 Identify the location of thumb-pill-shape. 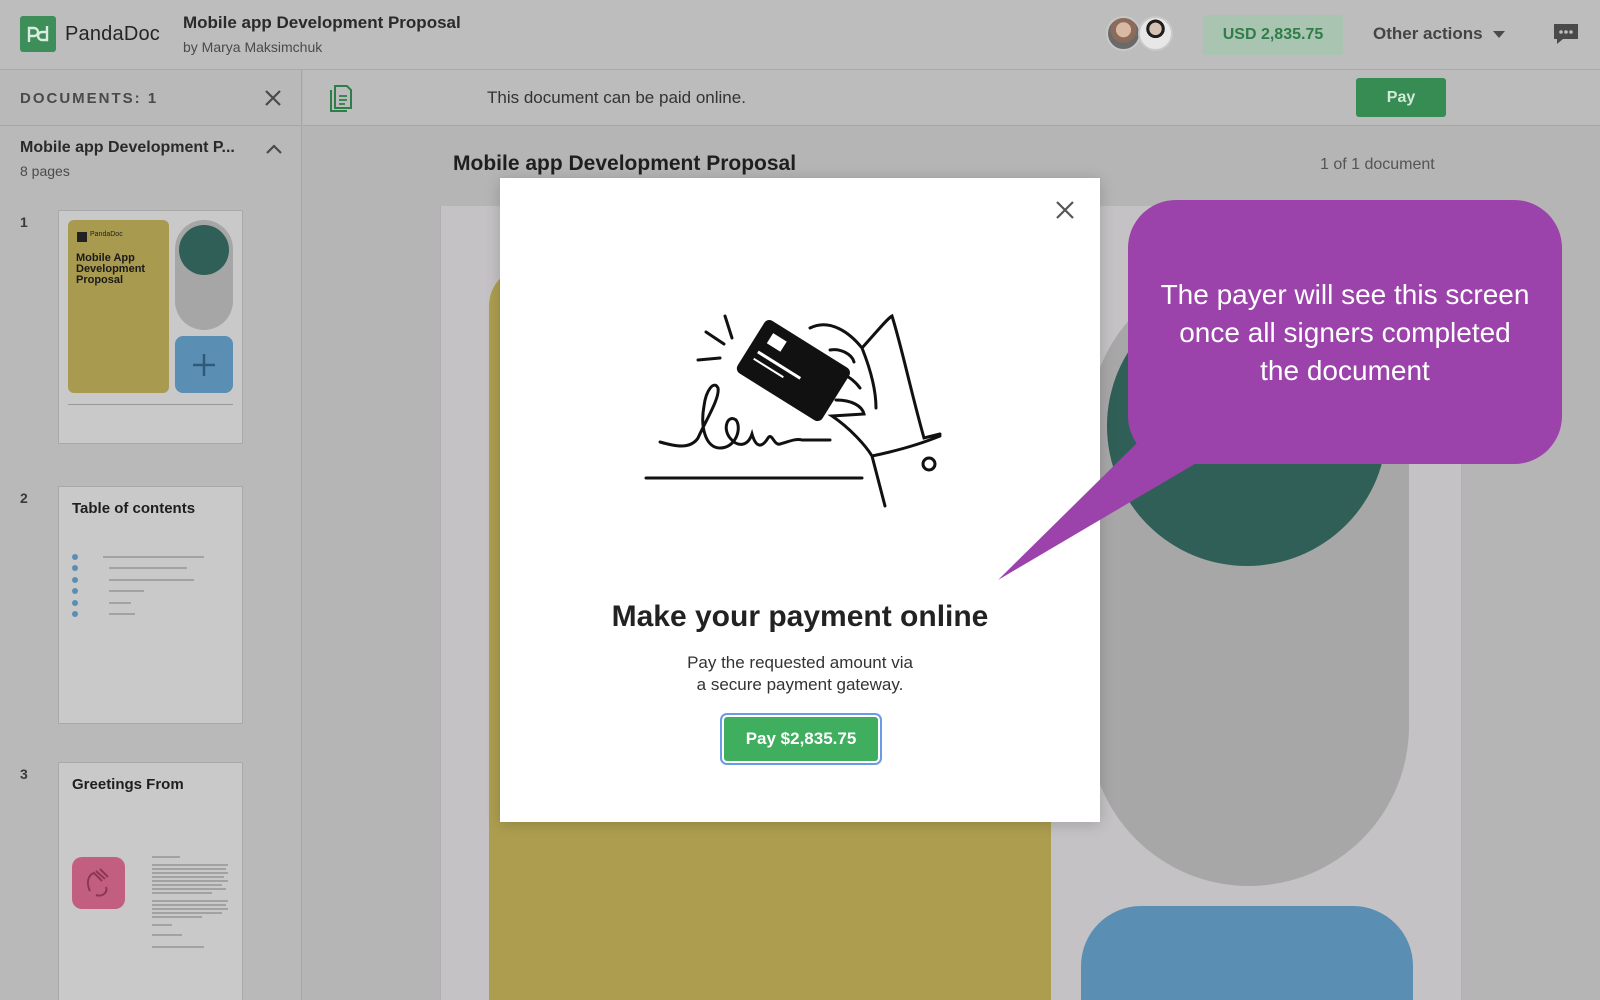
(204, 275).